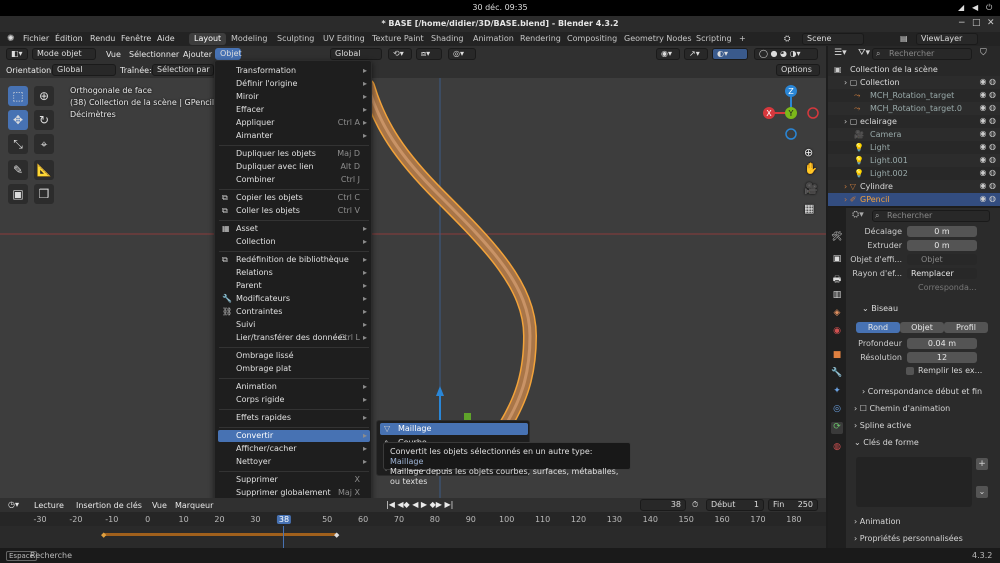 This screenshot has width=1000, height=563. What do you see at coordinates (914, 69) in the screenshot?
I see `outliner-row: ▣ Collection de la scène` at bounding box center [914, 69].